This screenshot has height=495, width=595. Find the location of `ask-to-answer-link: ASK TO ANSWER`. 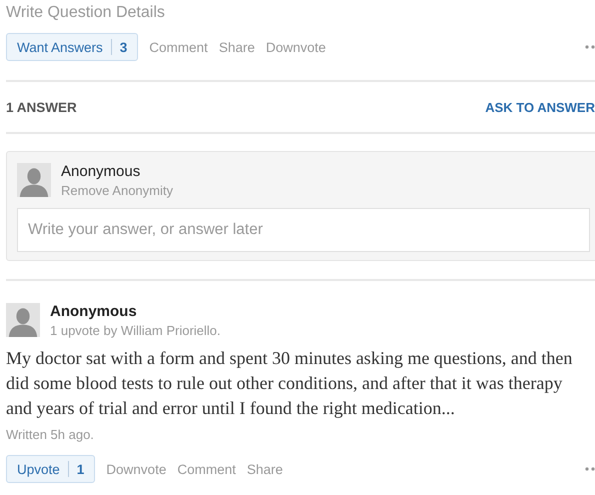

ask-to-answer-link: ASK TO ANSWER is located at coordinates (540, 107).